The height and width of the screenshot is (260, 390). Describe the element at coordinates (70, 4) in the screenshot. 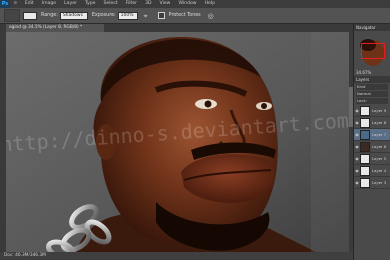

I see `menu-item-layer: Layer` at that location.